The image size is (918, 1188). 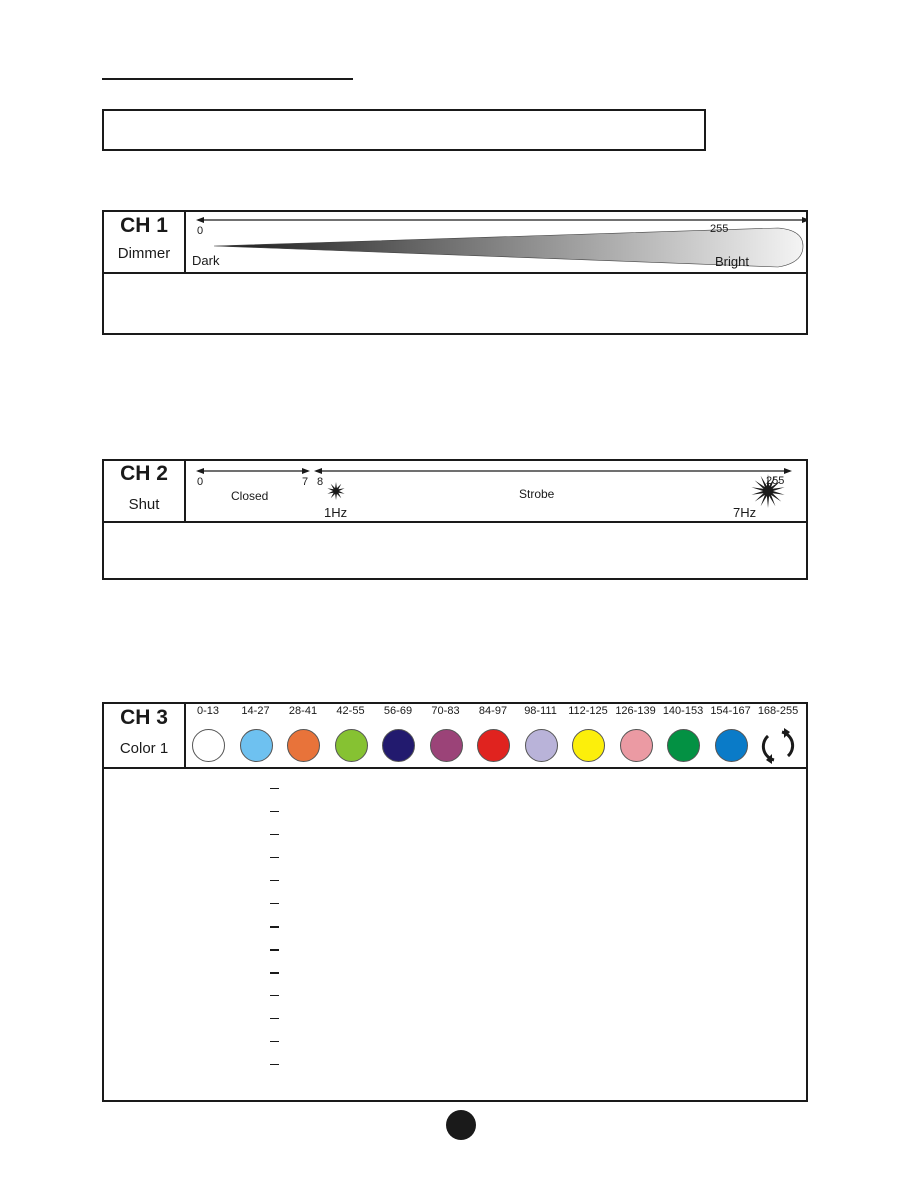 What do you see at coordinates (636, 745) in the screenshot?
I see `pink-circle` at bounding box center [636, 745].